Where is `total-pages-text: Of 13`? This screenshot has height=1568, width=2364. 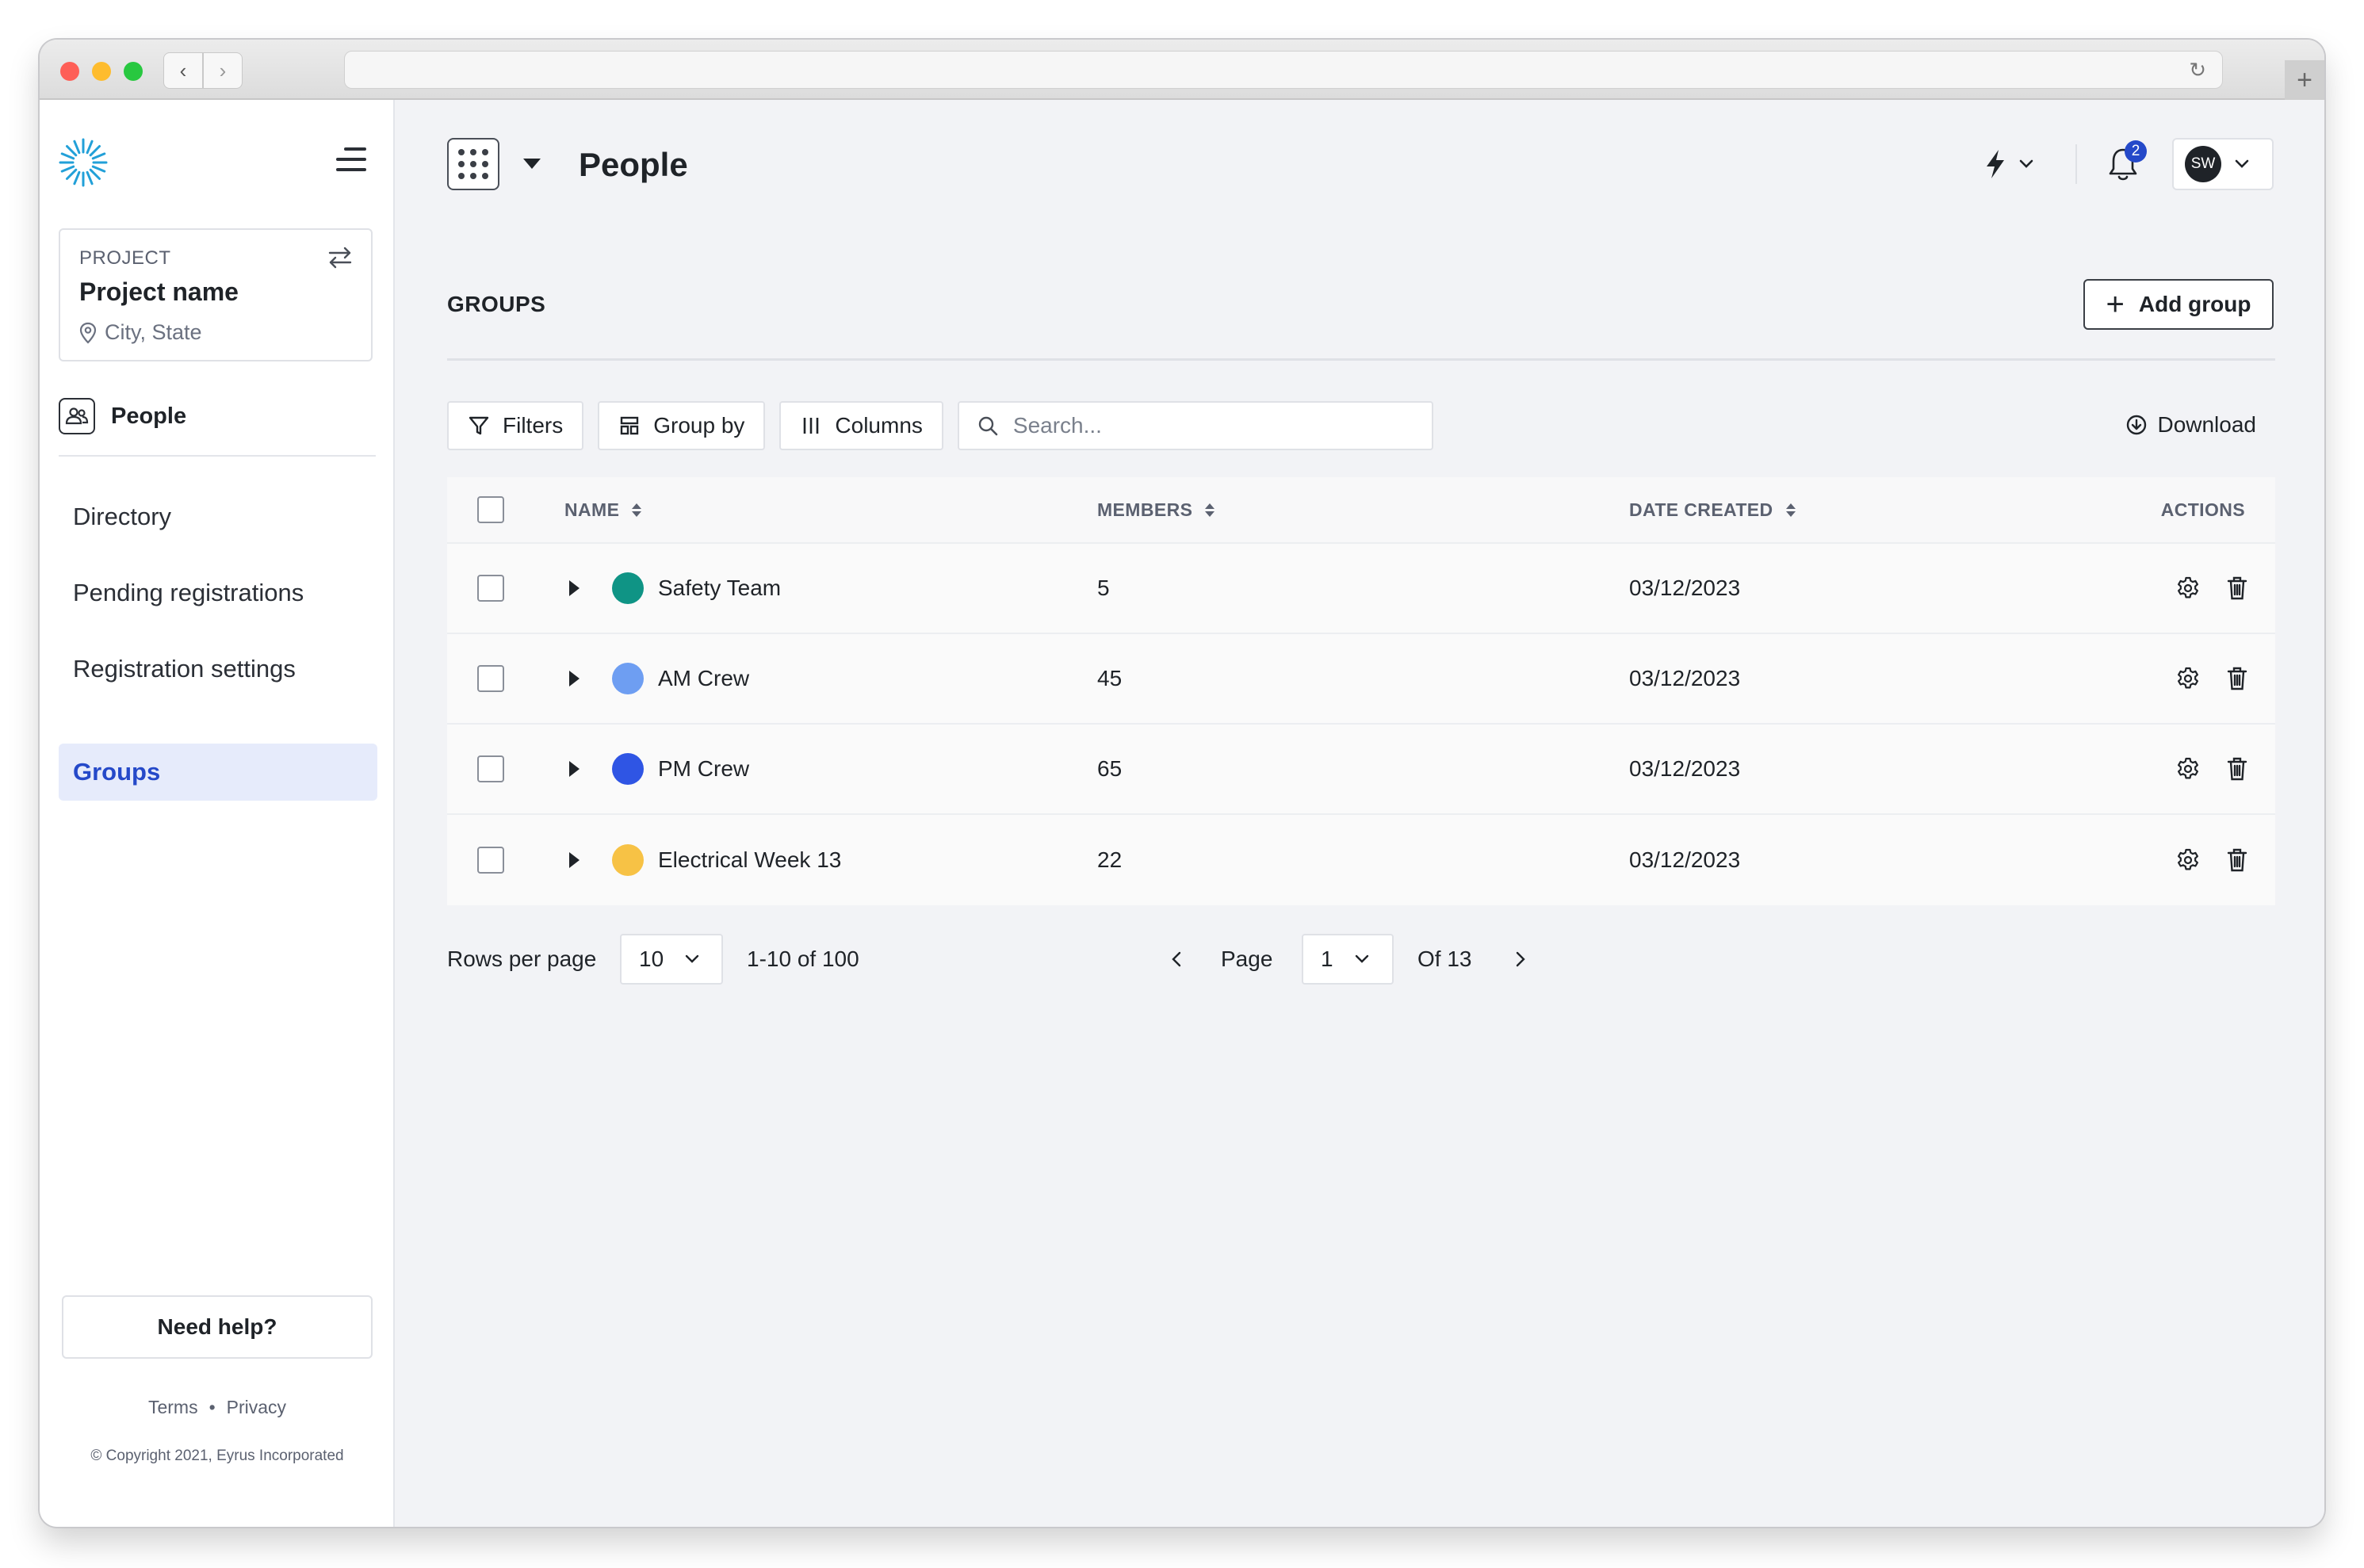 total-pages-text: Of 13 is located at coordinates (1444, 959).